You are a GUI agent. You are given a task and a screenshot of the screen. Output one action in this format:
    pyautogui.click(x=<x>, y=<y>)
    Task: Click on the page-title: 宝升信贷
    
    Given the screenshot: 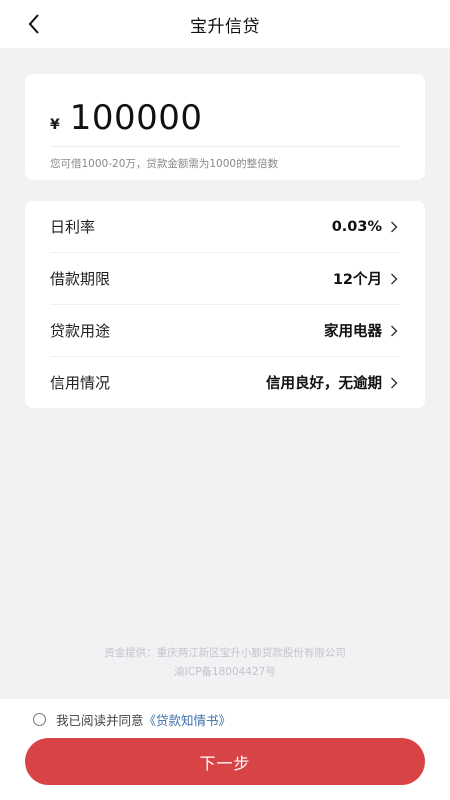 What is the action you would take?
    pyautogui.click(x=225, y=26)
    